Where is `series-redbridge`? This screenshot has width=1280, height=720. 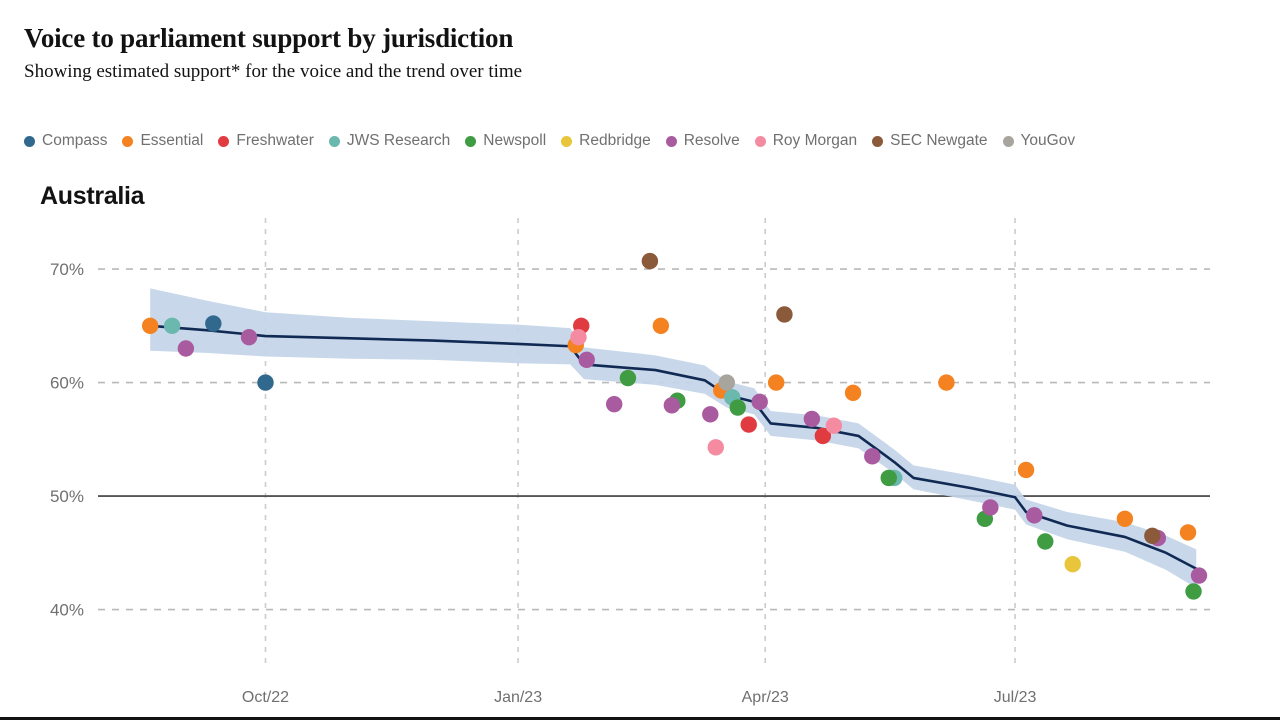 series-redbridge is located at coordinates (1072, 564).